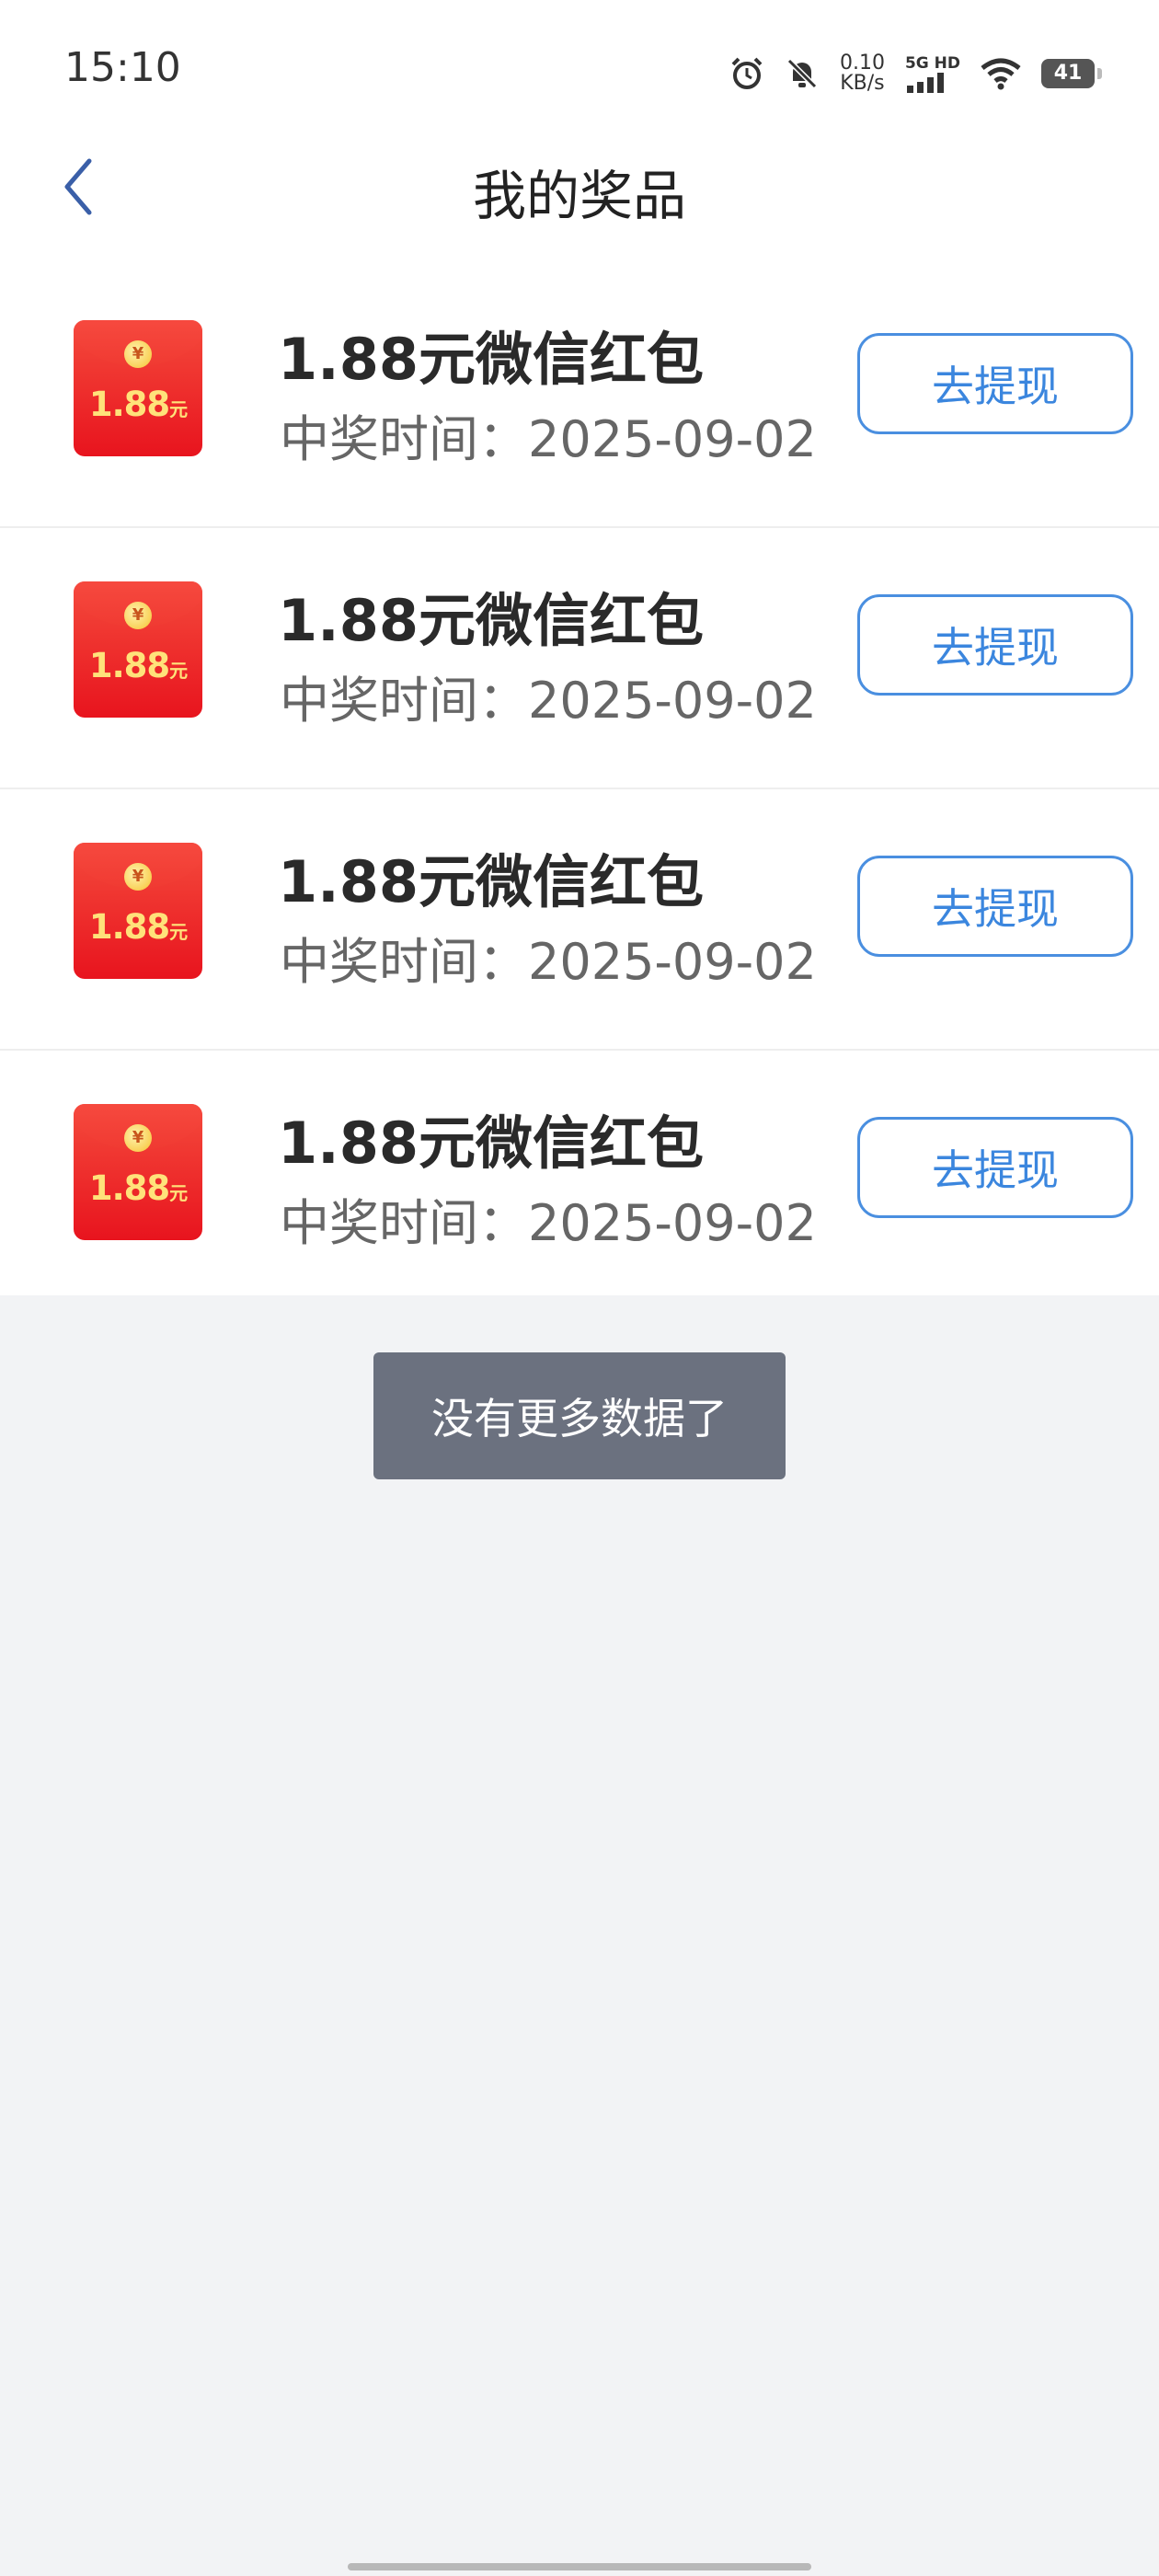 Image resolution: width=1159 pixels, height=2576 pixels. Describe the element at coordinates (932, 73) in the screenshot. I see `signal-icon: 5G HD` at that location.